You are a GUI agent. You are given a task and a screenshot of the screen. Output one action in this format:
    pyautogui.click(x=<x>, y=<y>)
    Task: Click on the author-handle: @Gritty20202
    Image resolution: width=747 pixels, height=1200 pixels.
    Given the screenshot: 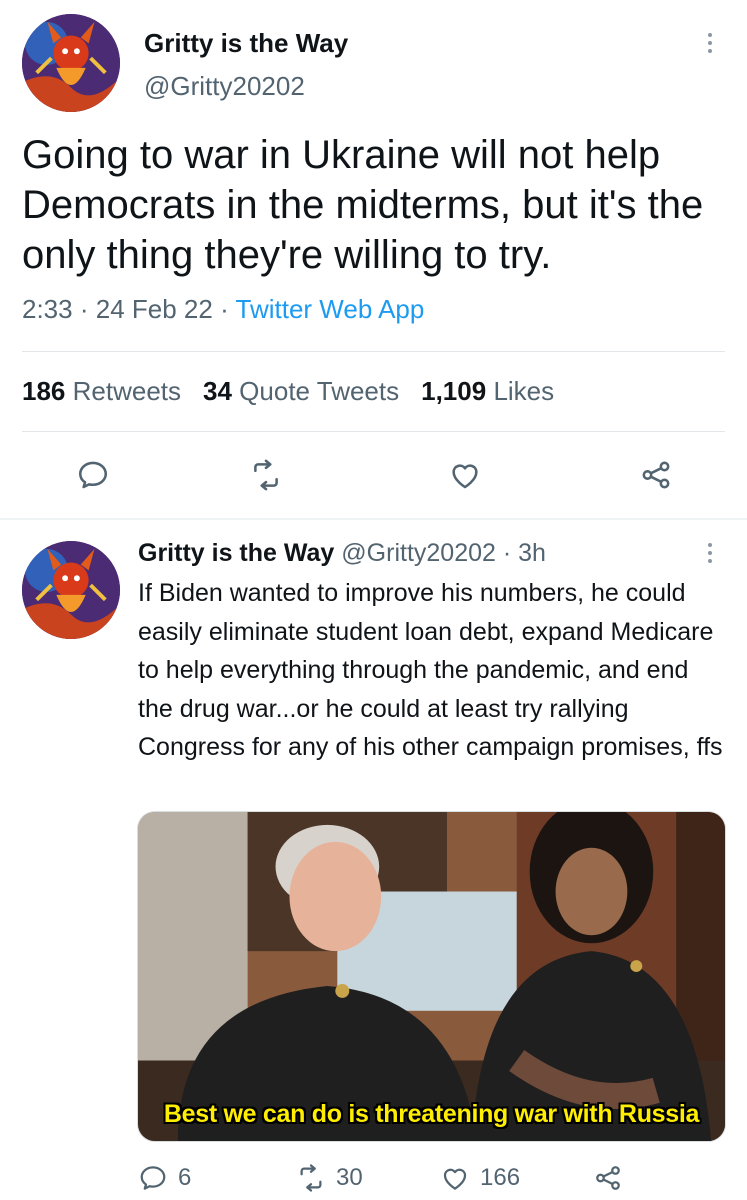 What is the action you would take?
    pyautogui.click(x=224, y=86)
    